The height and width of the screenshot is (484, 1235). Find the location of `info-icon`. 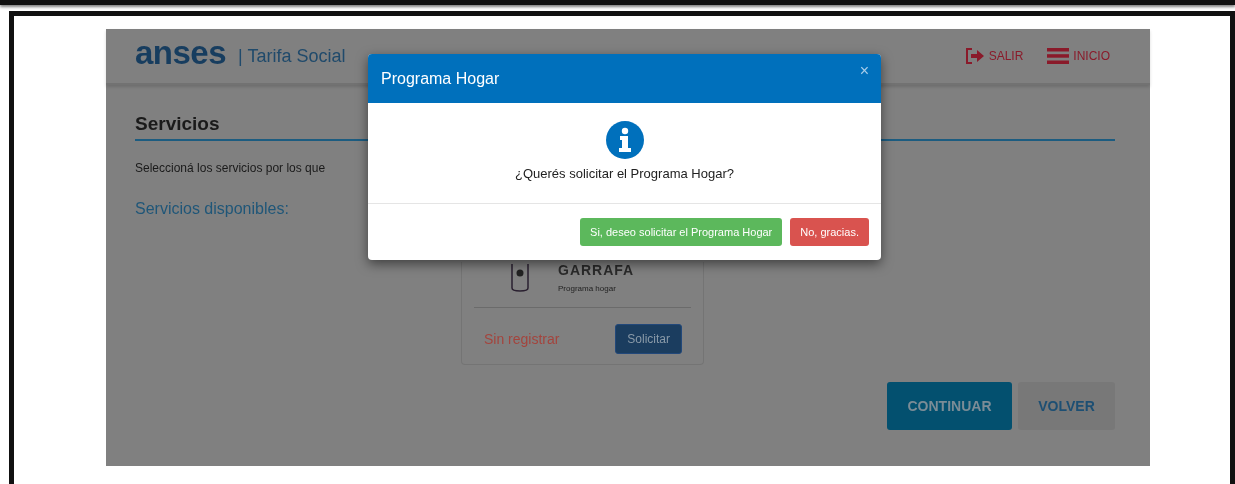

info-icon is located at coordinates (624, 140).